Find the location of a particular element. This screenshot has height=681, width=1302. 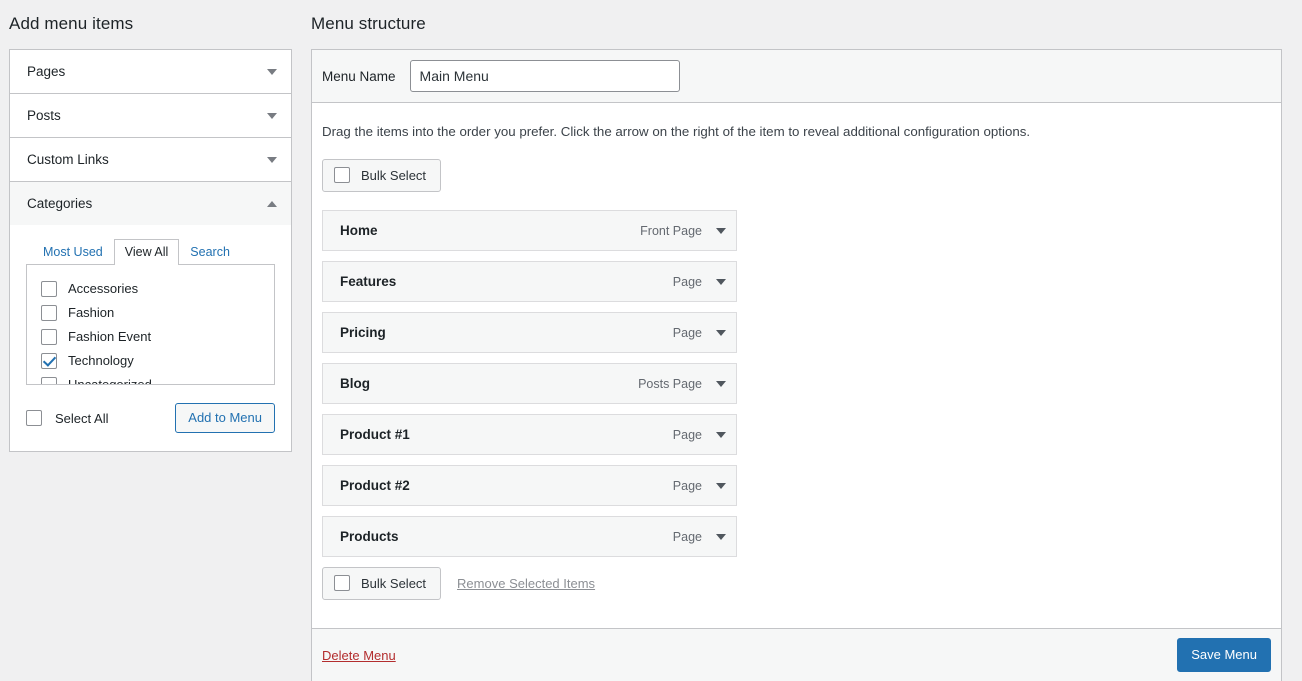

delete-menu-link: Delete Menu is located at coordinates (359, 655).